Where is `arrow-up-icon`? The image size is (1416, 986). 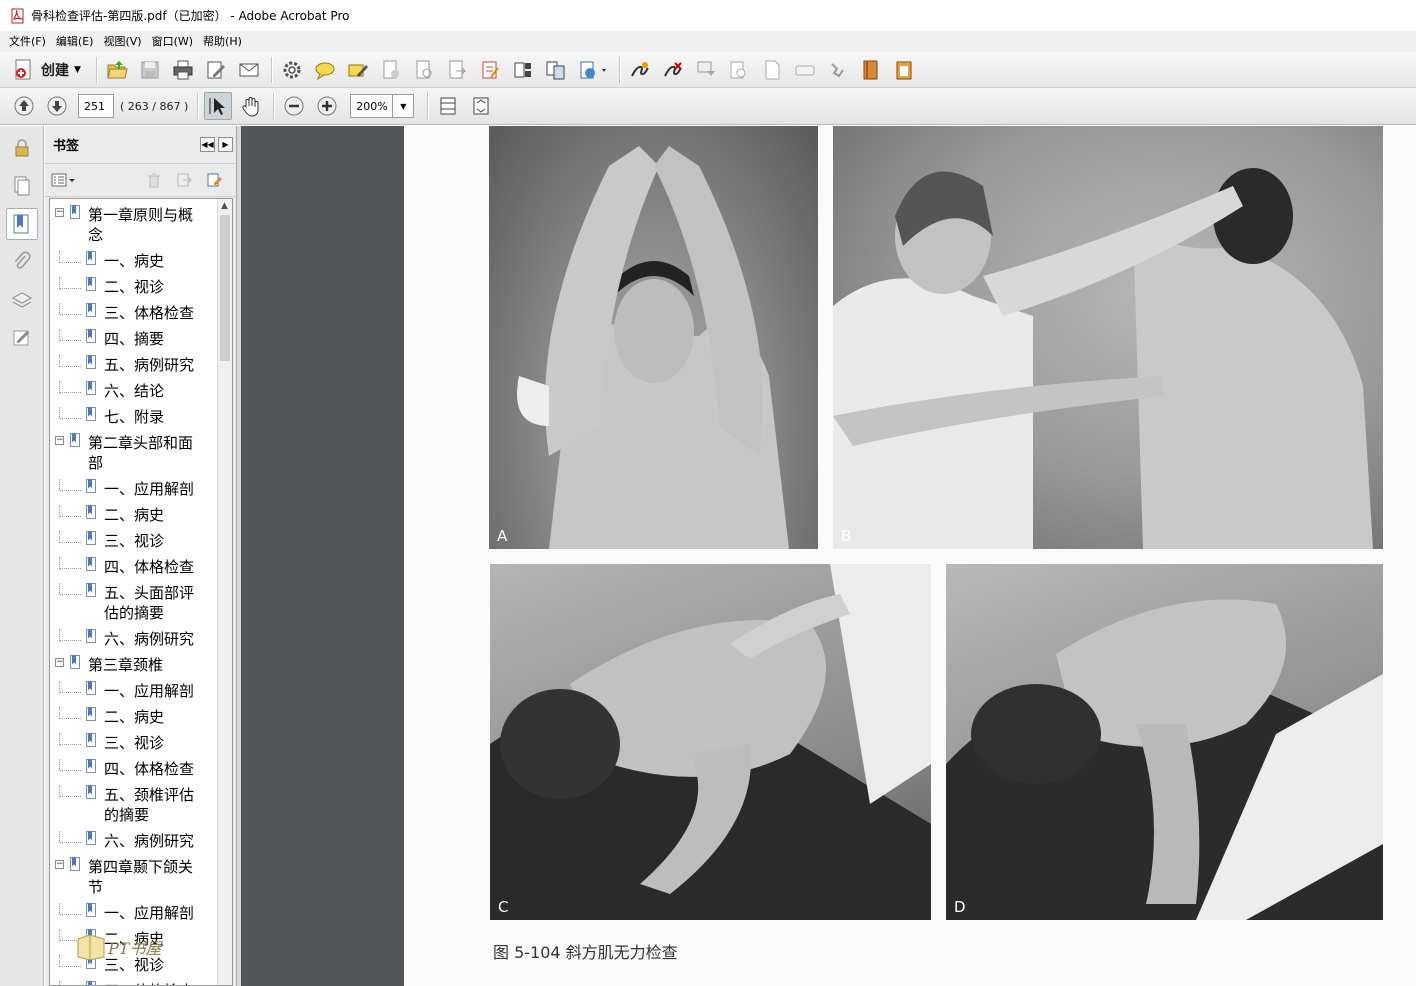
arrow-up-icon is located at coordinates (24, 106).